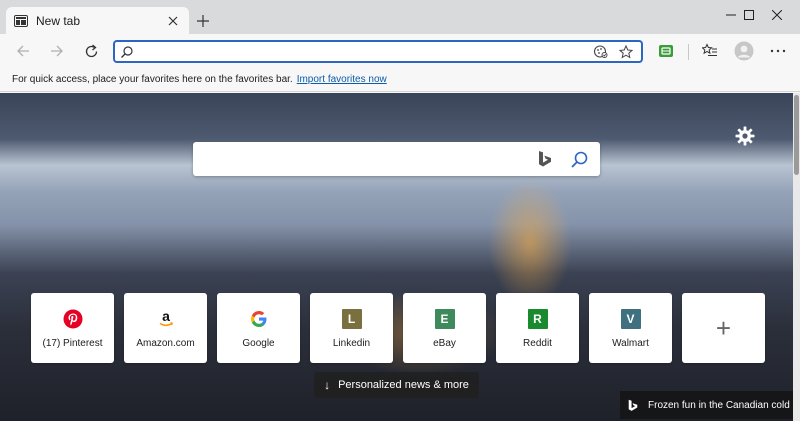 This screenshot has width=800, height=421. Describe the element at coordinates (444, 343) in the screenshot. I see `quick-link-label: eBay` at that location.